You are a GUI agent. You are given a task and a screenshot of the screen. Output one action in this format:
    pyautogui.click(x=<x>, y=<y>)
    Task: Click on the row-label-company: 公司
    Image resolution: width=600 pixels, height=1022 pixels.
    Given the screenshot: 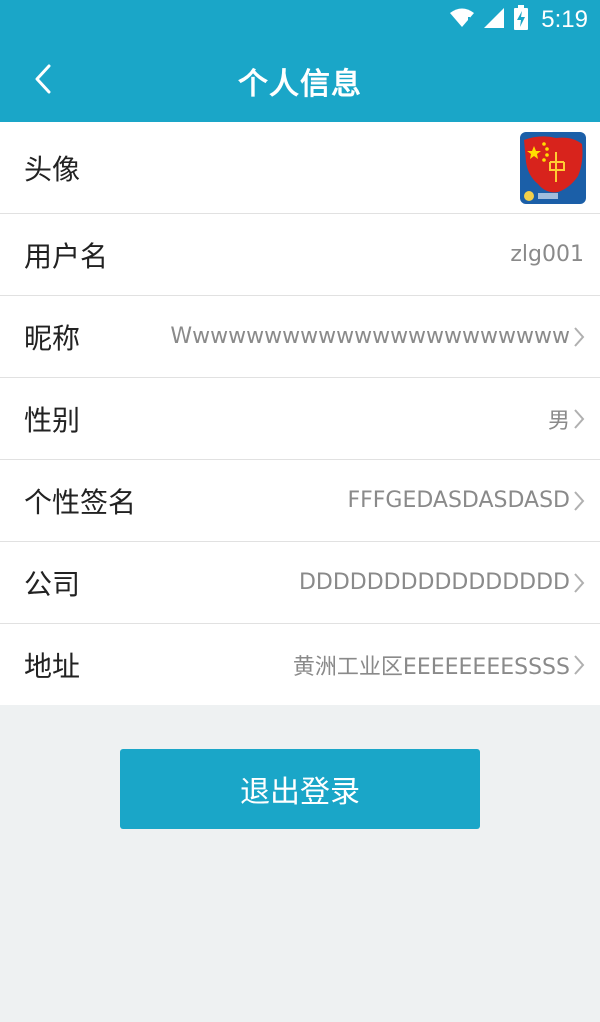 What is the action you would take?
    pyautogui.click(x=52, y=584)
    